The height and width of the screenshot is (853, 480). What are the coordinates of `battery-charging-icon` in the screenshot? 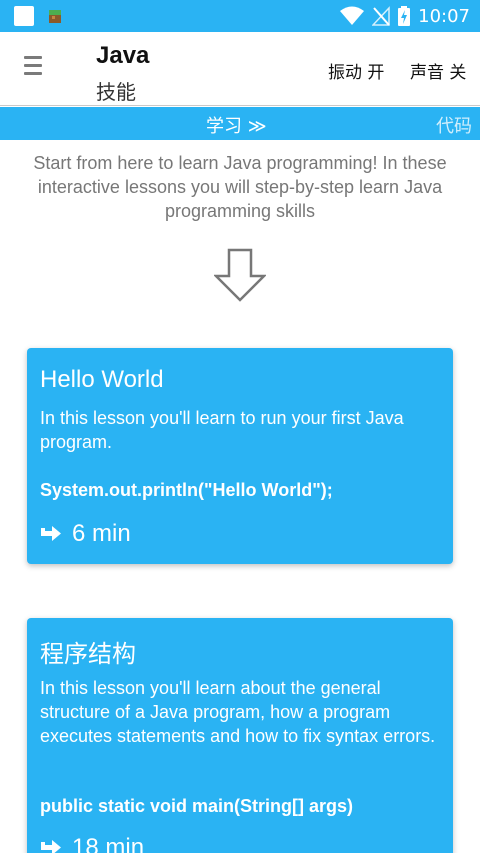 It's located at (404, 16).